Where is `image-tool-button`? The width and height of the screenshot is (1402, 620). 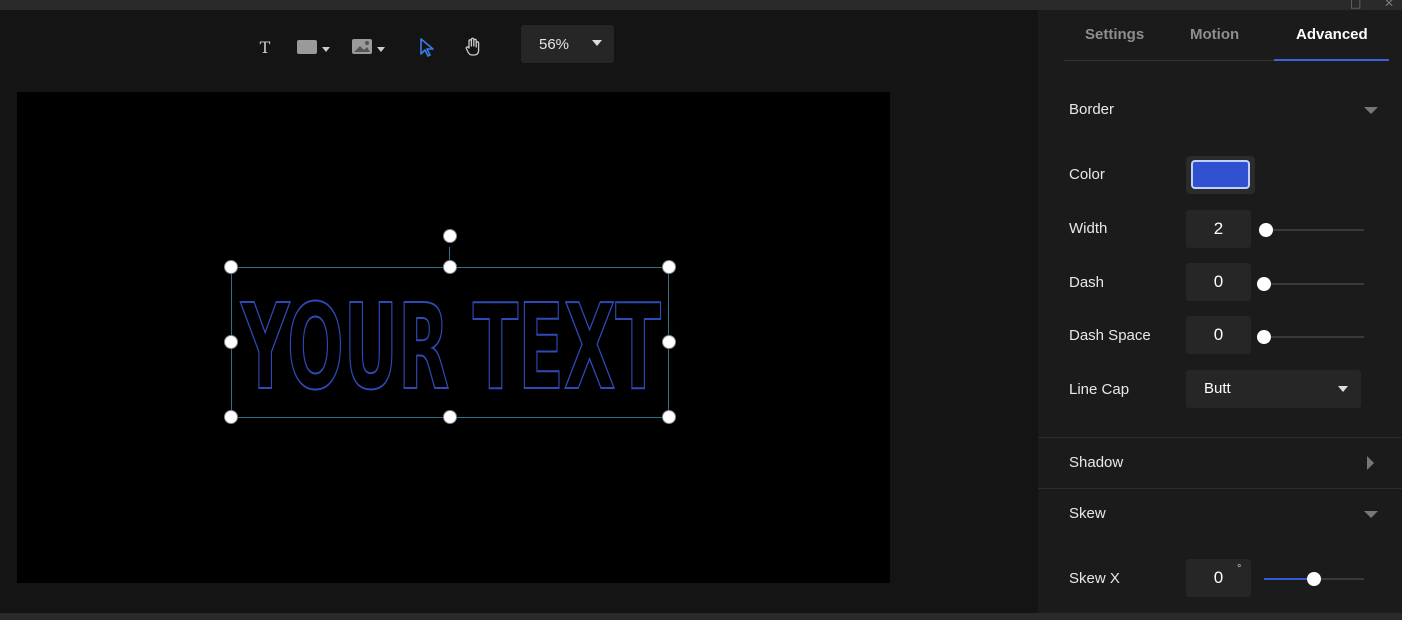 image-tool-button is located at coordinates (369, 47).